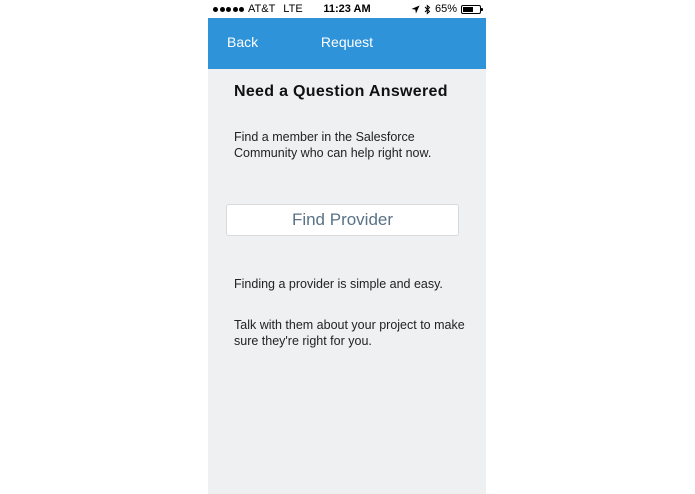 The width and height of the screenshot is (695, 494). Describe the element at coordinates (347, 9) in the screenshot. I see `status-bar: AT&T LTE 11:23 AM 65%` at that location.